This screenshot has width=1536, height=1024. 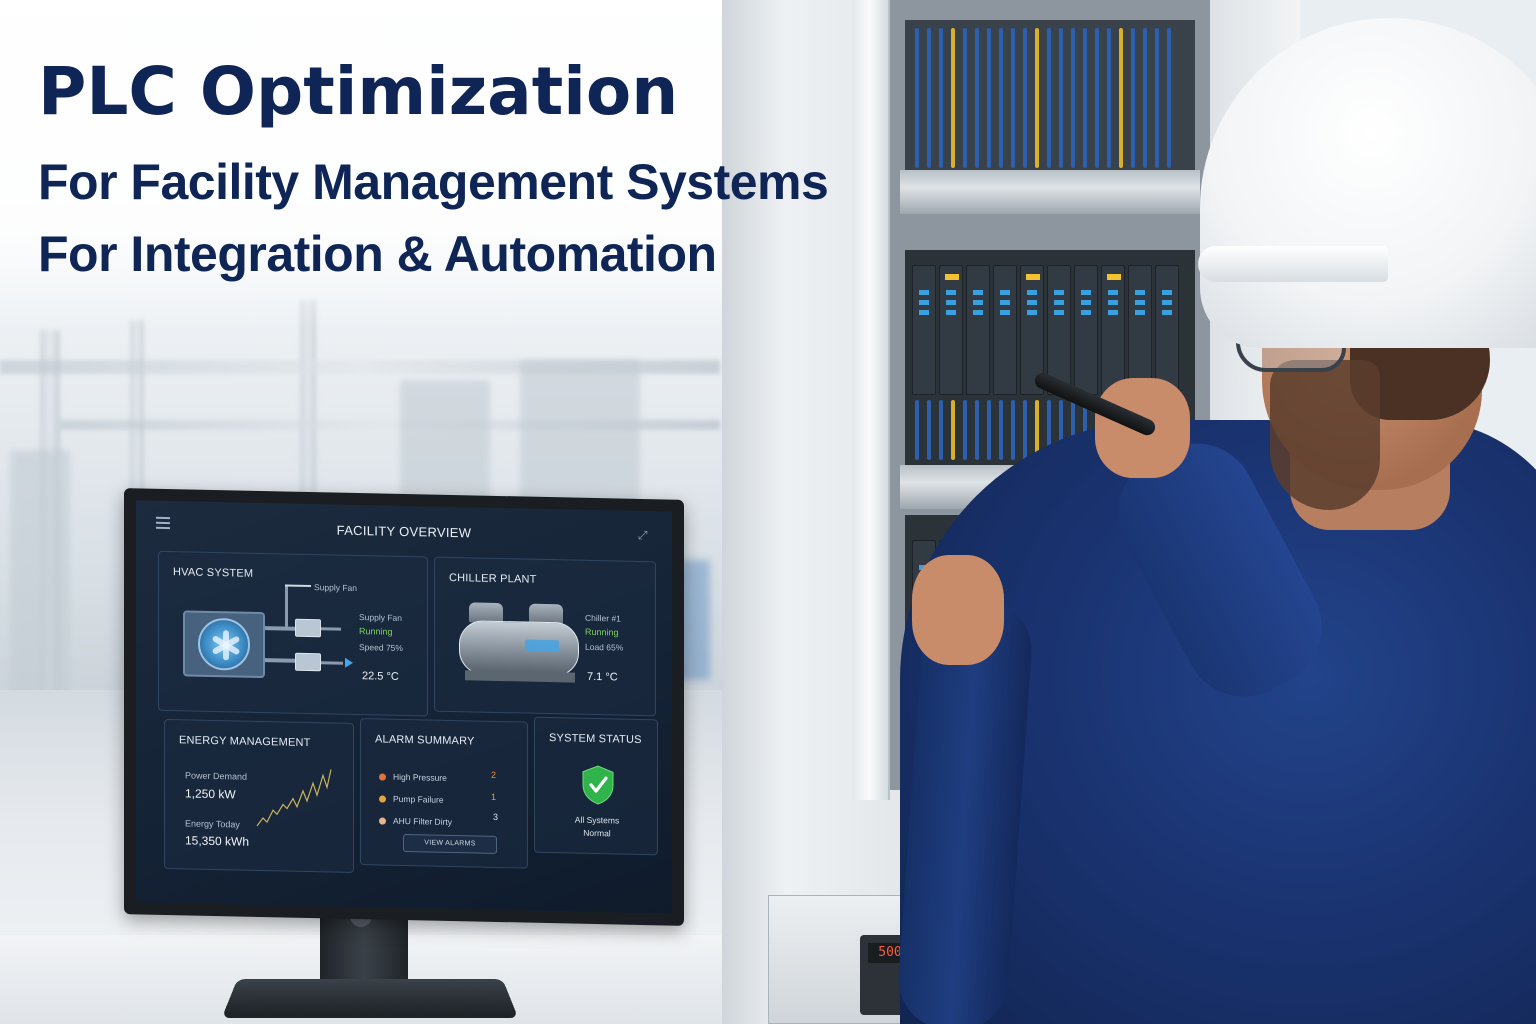 What do you see at coordinates (433, 182) in the screenshot?
I see `headline-subtitle-1: For Facility Management Systems` at bounding box center [433, 182].